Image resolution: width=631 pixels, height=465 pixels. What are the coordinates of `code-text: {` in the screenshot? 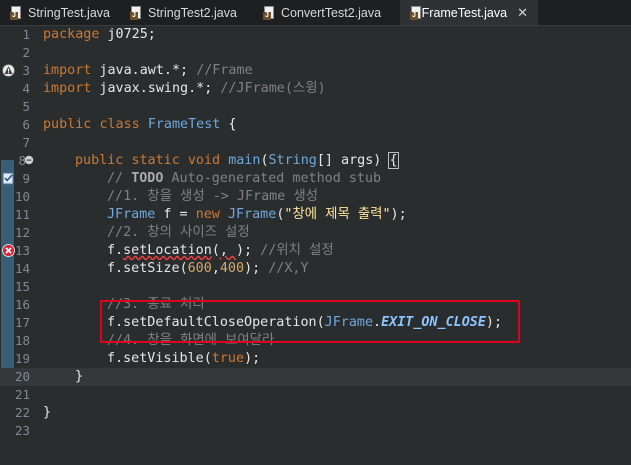 It's located at (228, 124).